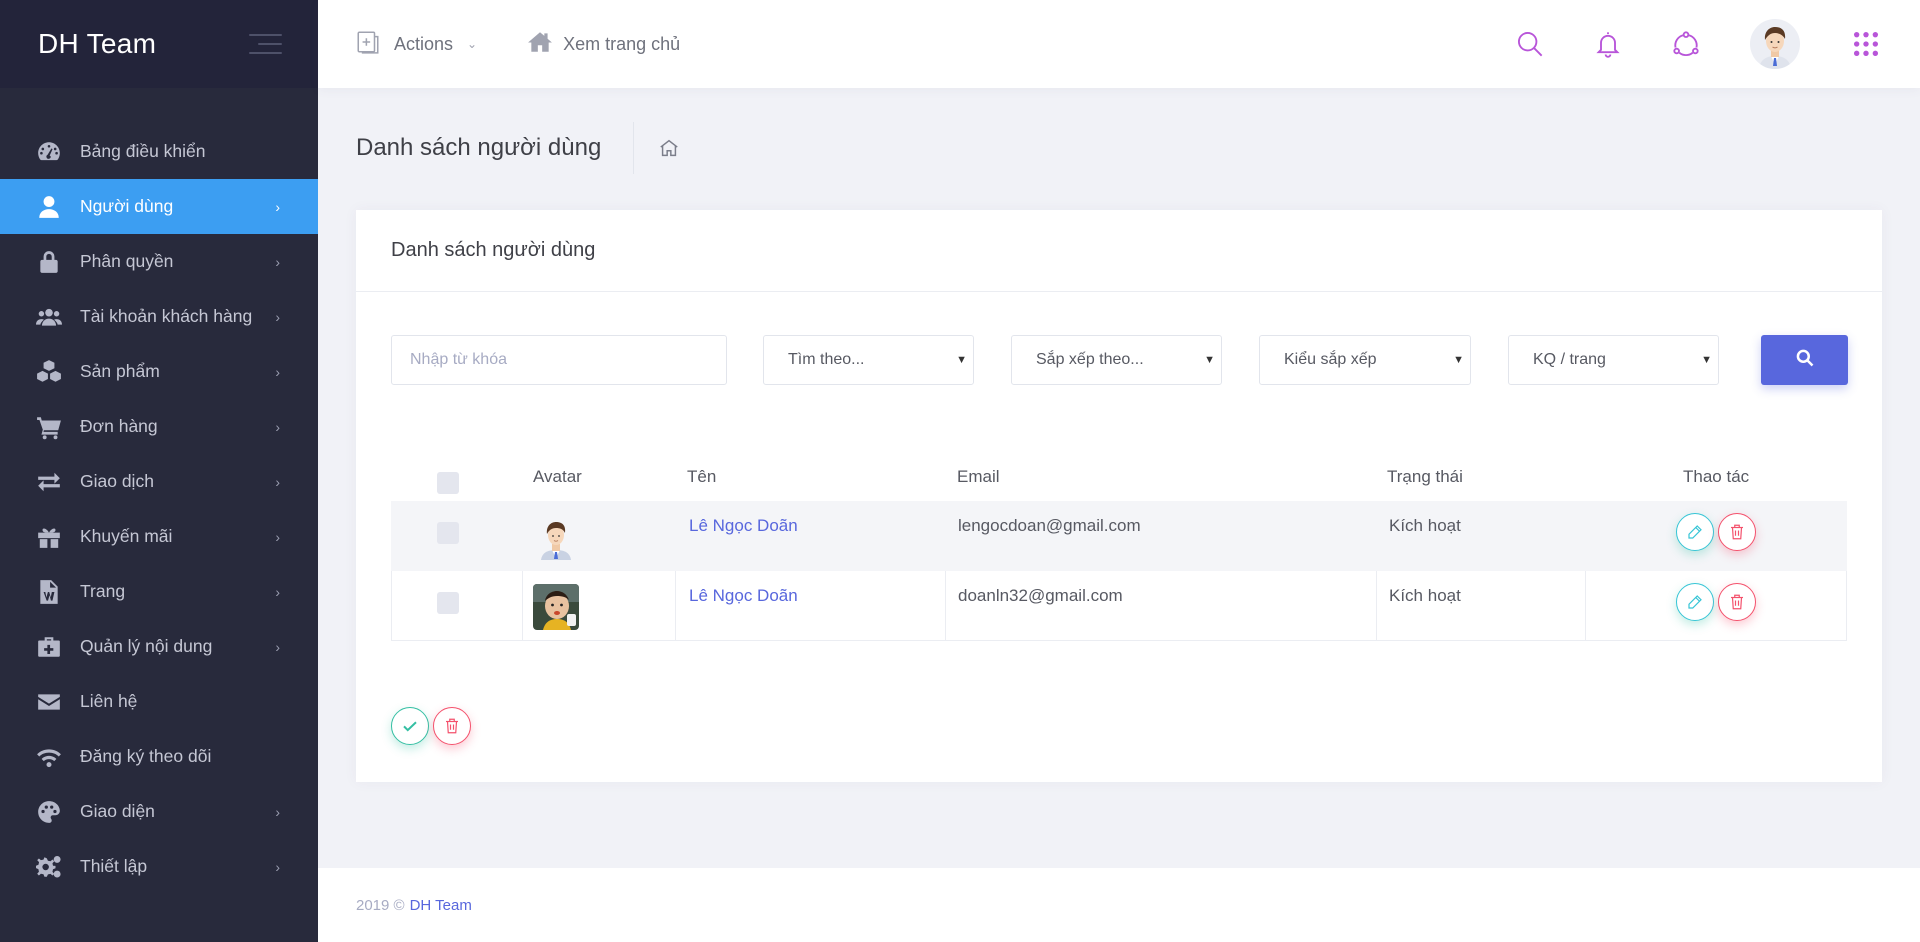 The width and height of the screenshot is (1920, 942). Describe the element at coordinates (448, 483) in the screenshot. I see `select-all-checkbox` at that location.